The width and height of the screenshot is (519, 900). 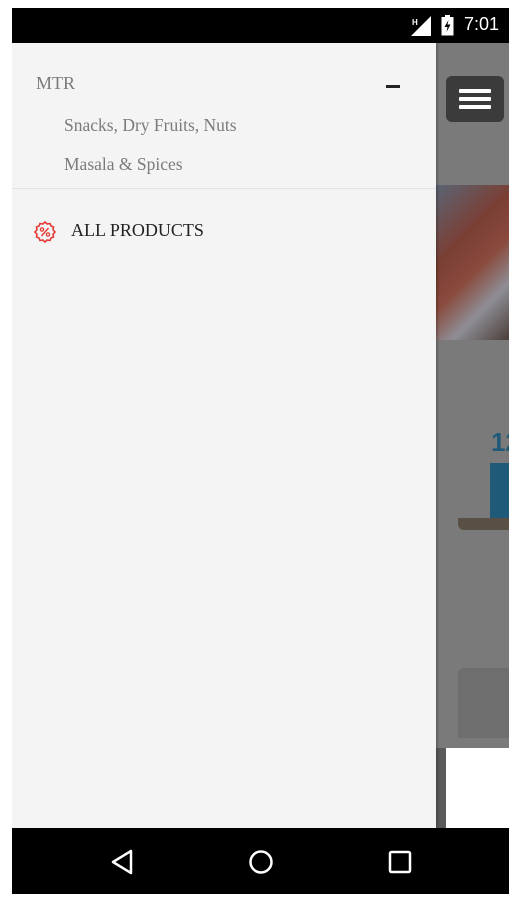 I want to click on promo-shelf, so click(x=483, y=524).